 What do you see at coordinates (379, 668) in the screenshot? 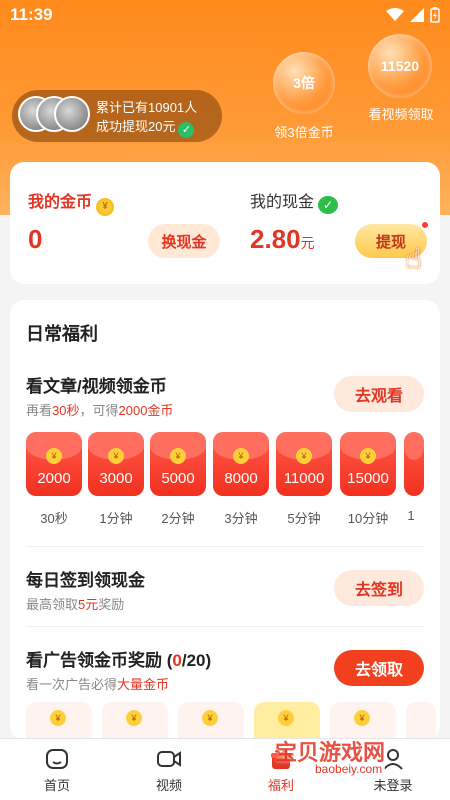
I see `claim-button: 去领取` at bounding box center [379, 668].